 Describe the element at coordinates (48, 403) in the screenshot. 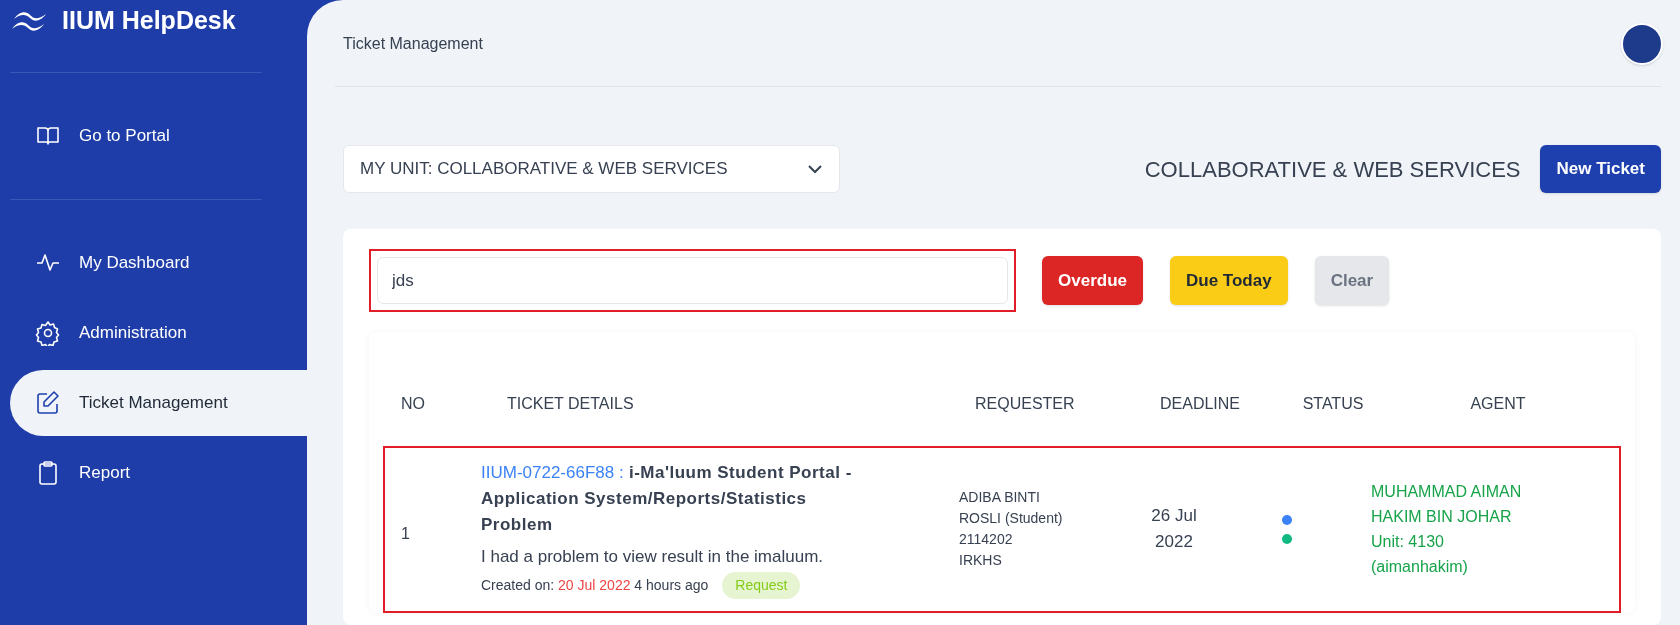

I see `edit-icon` at that location.